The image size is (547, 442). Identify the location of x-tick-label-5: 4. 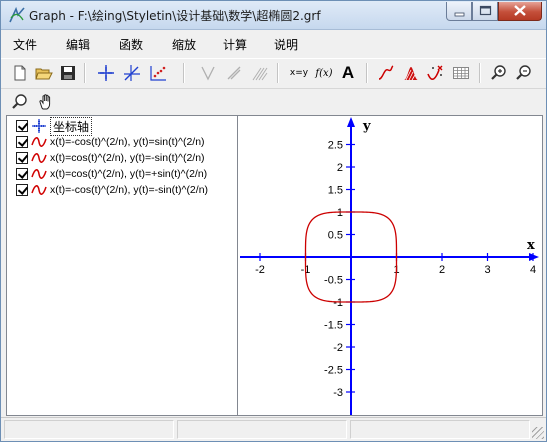
(533, 270).